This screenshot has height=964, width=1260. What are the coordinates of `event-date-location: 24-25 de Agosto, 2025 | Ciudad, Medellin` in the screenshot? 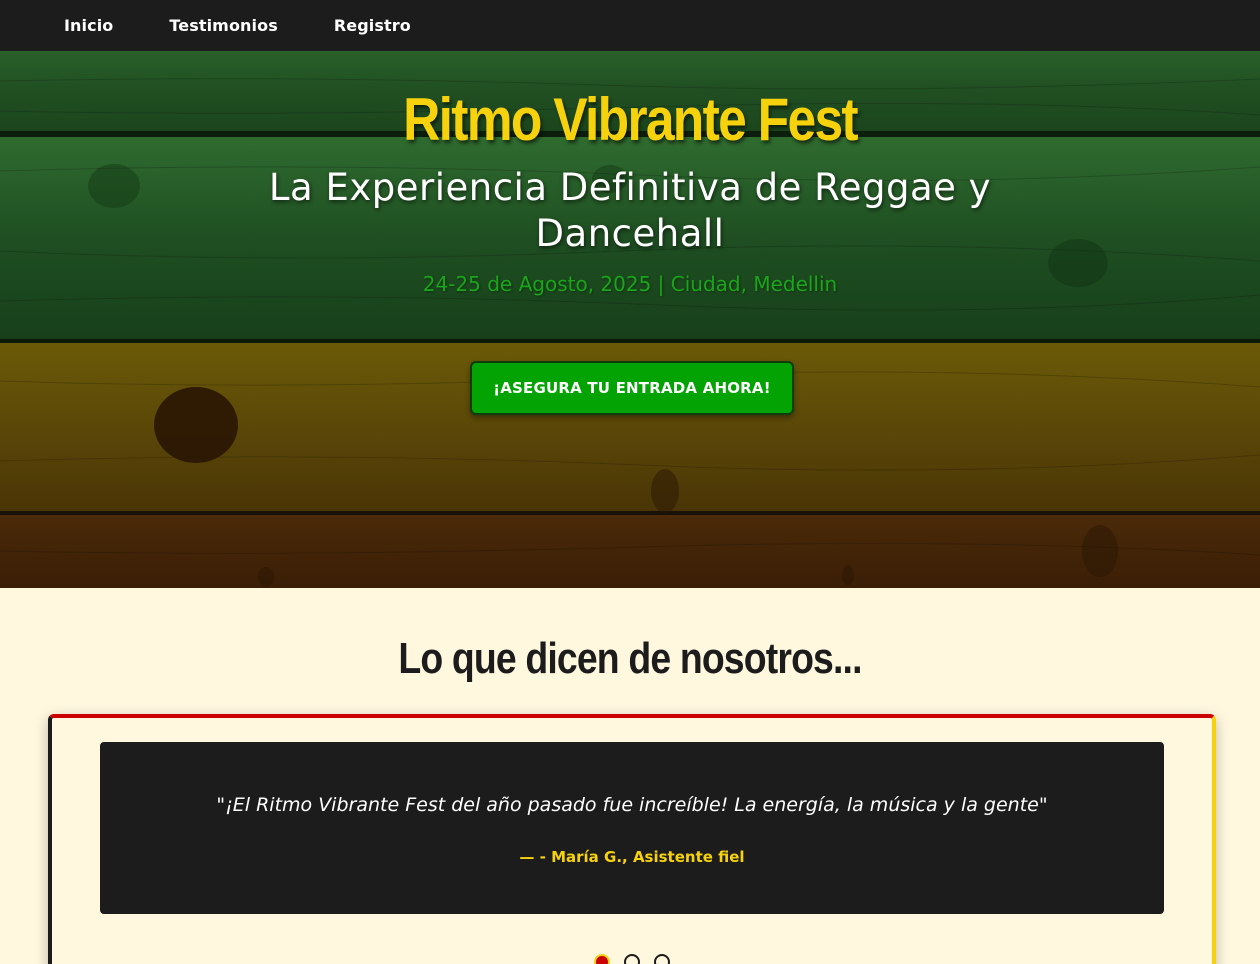 It's located at (630, 284).